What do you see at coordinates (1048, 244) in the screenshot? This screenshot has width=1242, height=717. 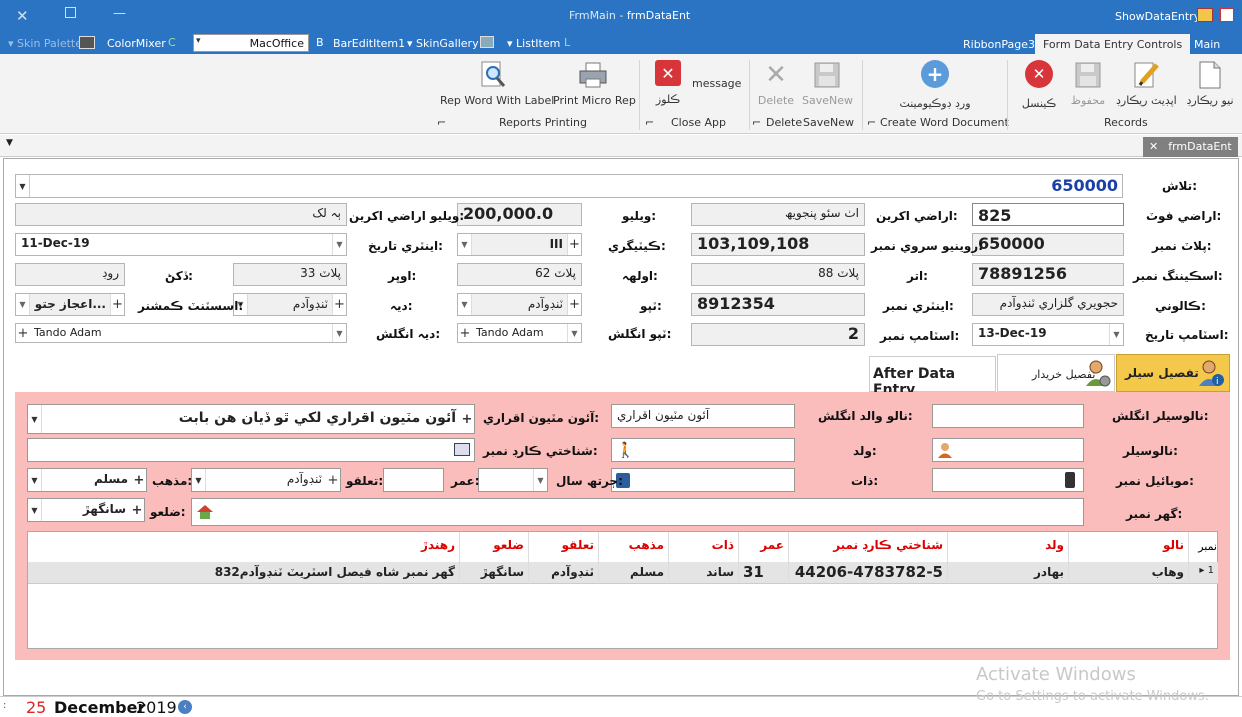 I see `plot-number-field: 650000` at bounding box center [1048, 244].